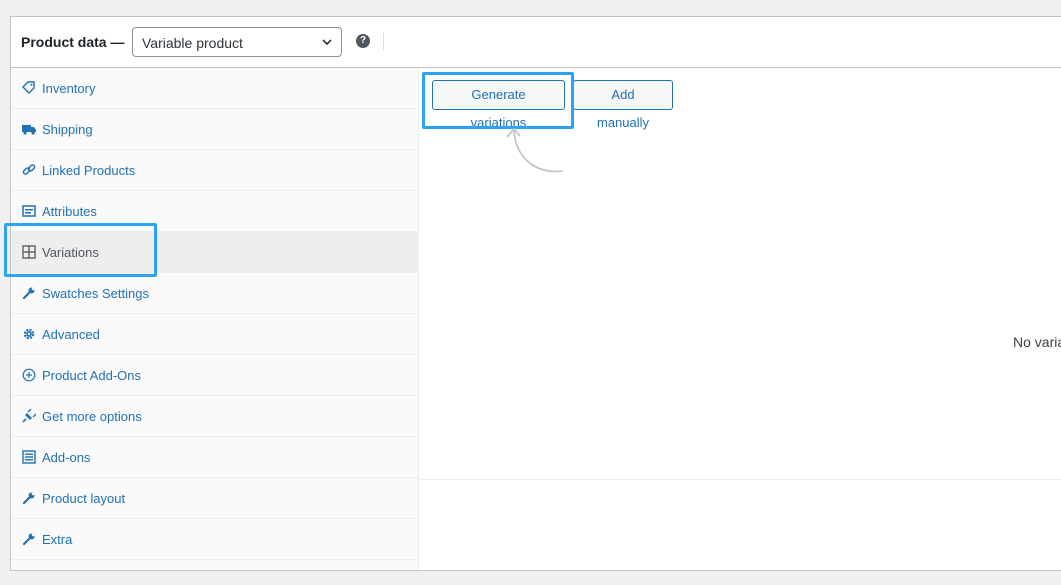  I want to click on tab-product-add-ons: Product Add-Ons, so click(214, 375).